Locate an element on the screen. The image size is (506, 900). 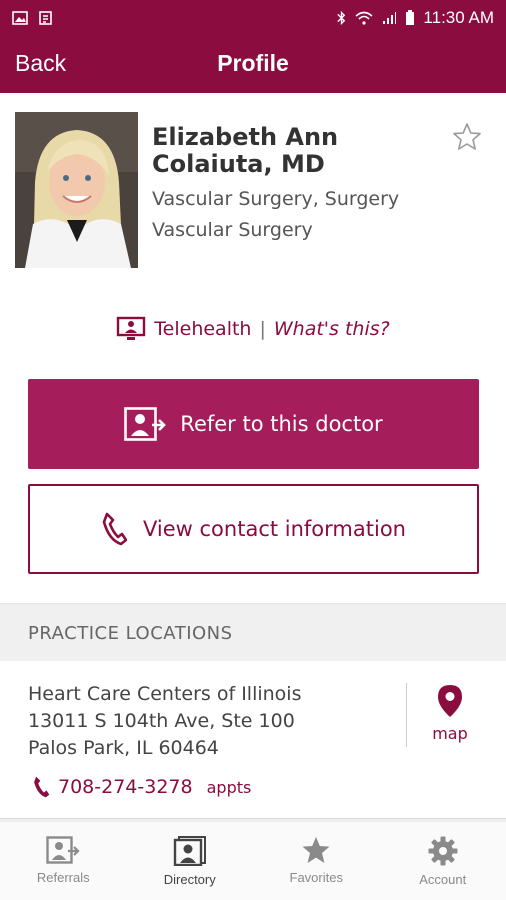
tab-account: Account is located at coordinates (443, 861).